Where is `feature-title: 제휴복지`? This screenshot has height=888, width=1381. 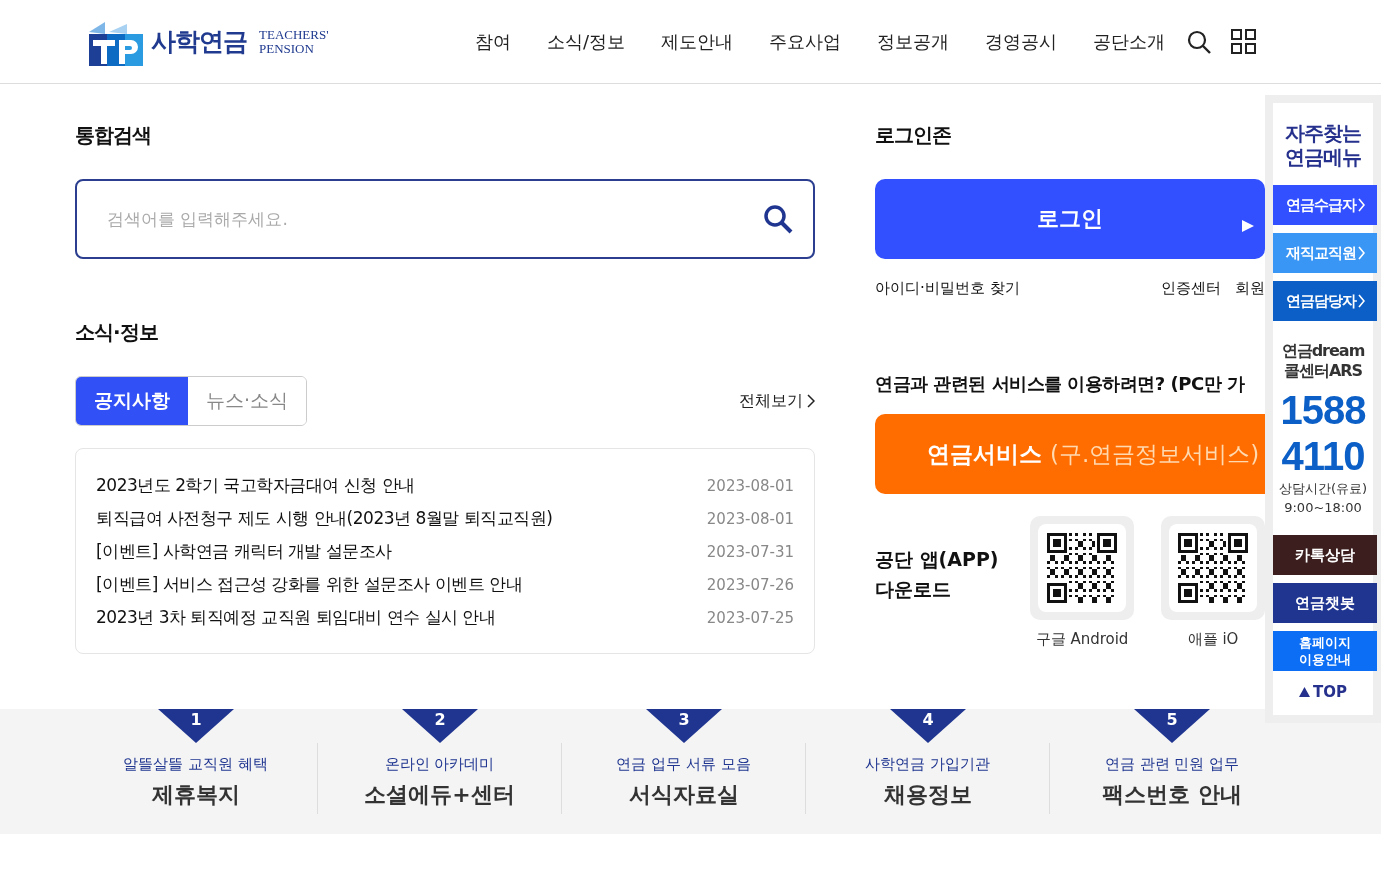
feature-title: 제휴복지 is located at coordinates (195, 795).